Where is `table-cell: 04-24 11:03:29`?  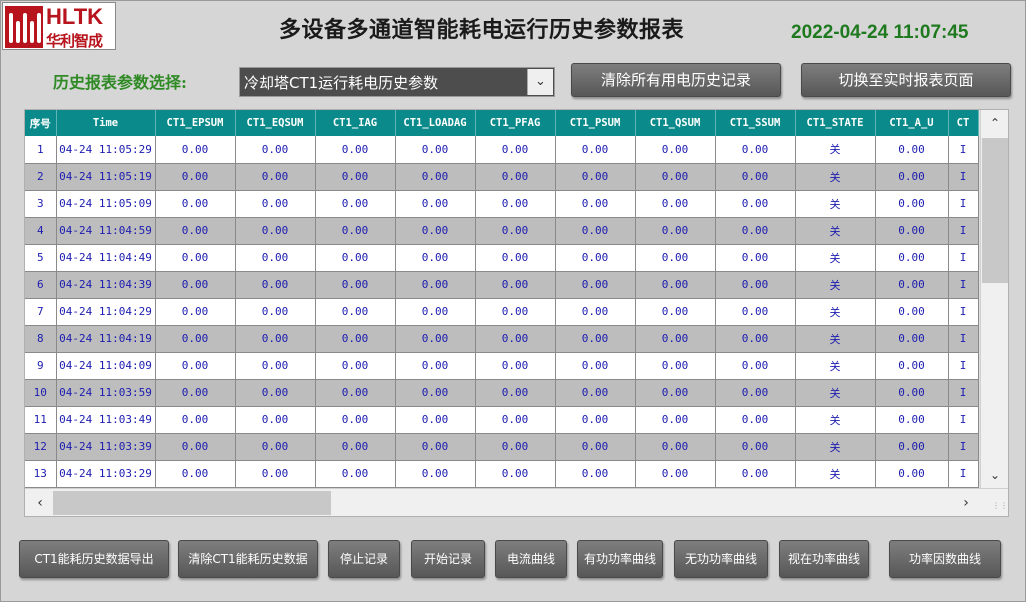 table-cell: 04-24 11:03:29 is located at coordinates (106, 474).